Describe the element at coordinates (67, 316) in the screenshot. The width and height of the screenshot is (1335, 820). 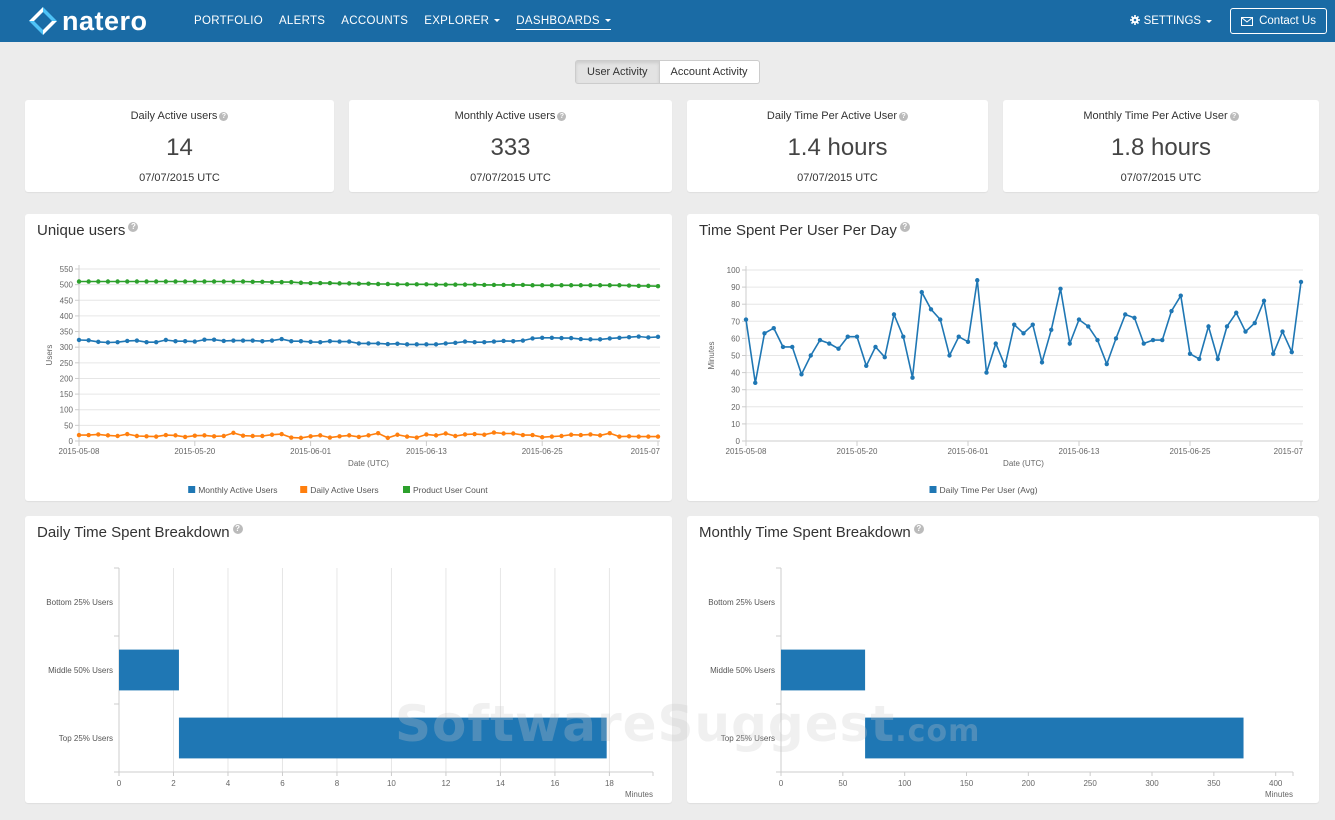
I see `y-tick-label: 400` at that location.